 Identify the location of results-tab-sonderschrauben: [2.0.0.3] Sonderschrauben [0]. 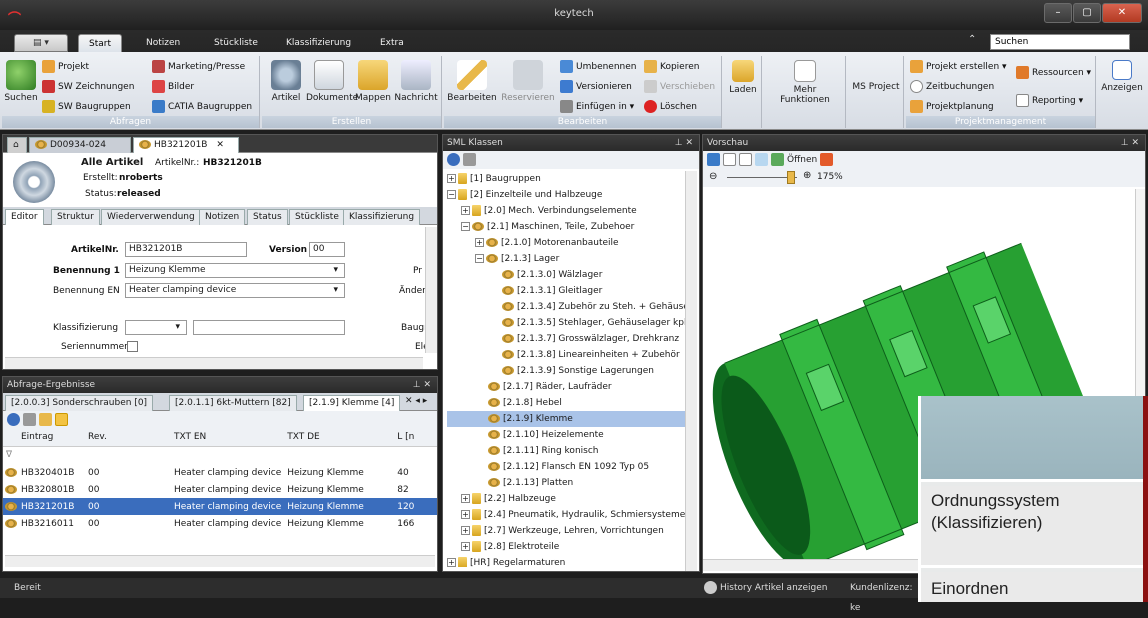
(79, 403).